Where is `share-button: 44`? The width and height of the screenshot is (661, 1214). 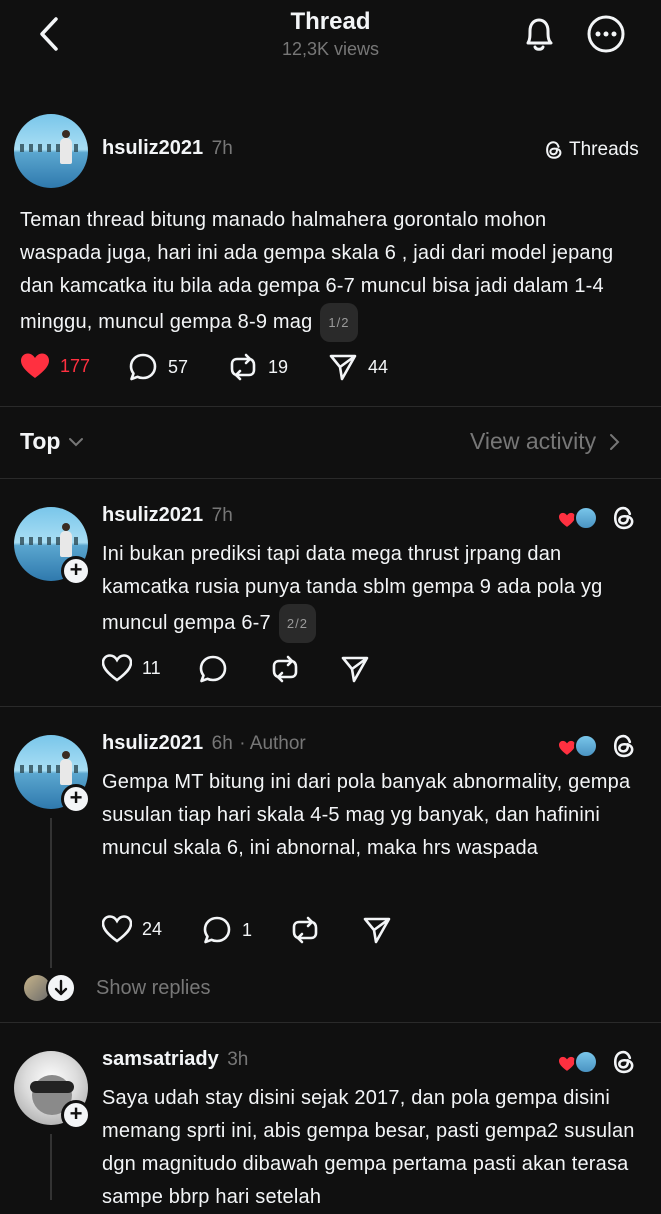 share-button: 44 is located at coordinates (358, 367).